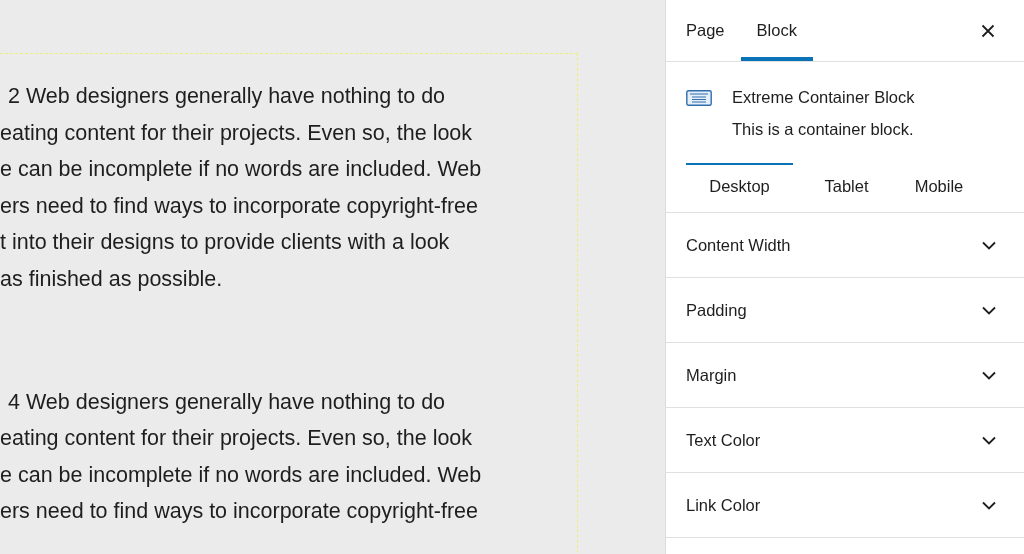 This screenshot has height=554, width=1024. I want to click on panel-header: Link Color, so click(845, 505).